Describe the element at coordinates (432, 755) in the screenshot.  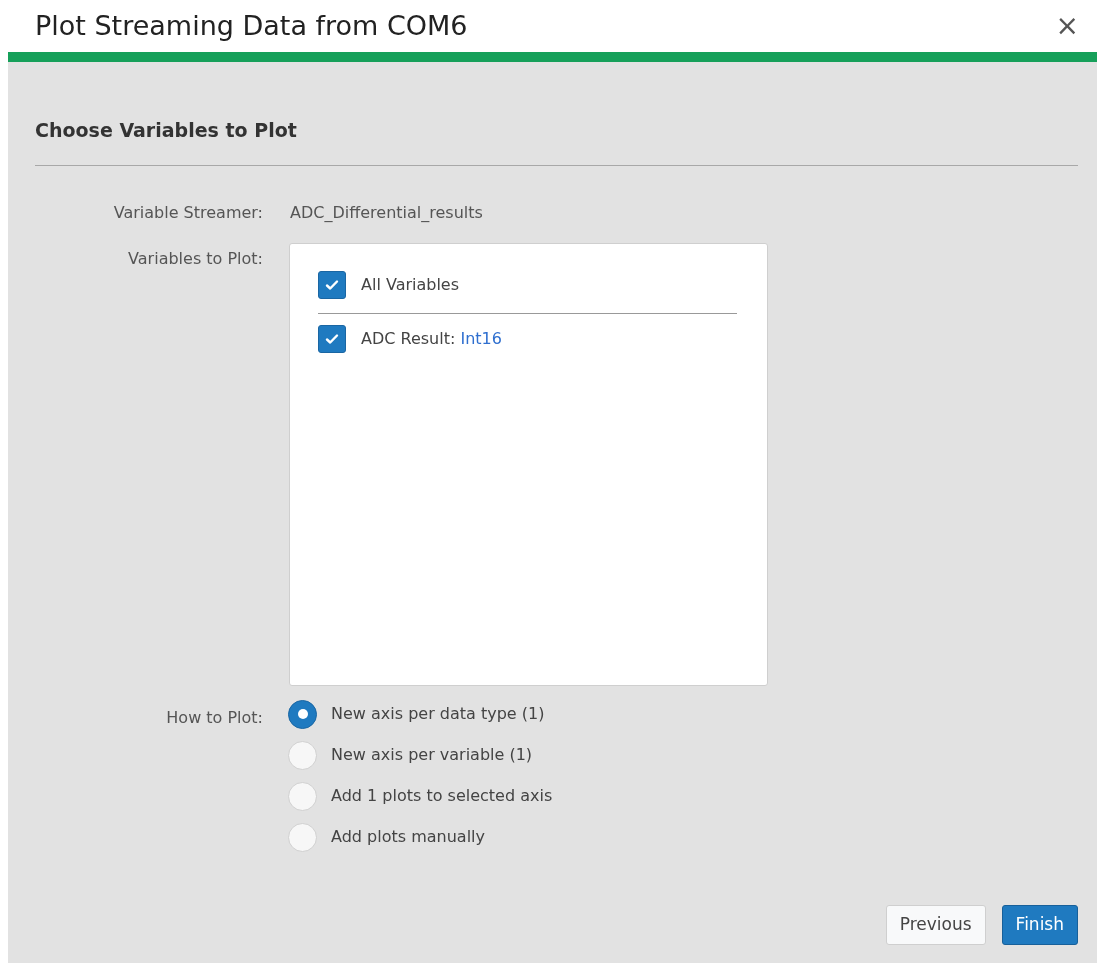
I see `radio-label: New axis per variable (1)` at that location.